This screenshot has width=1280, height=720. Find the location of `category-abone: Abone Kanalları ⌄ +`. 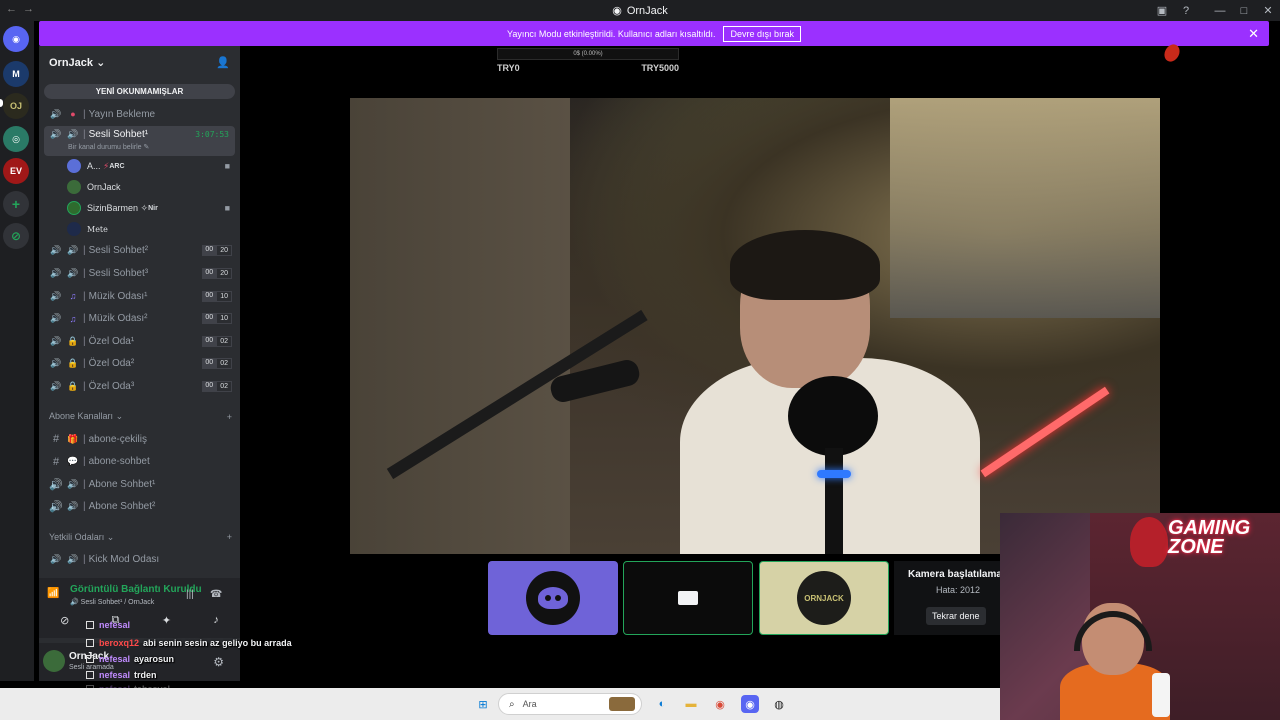

category-abone: Abone Kanalları ⌄ + is located at coordinates (139, 417).